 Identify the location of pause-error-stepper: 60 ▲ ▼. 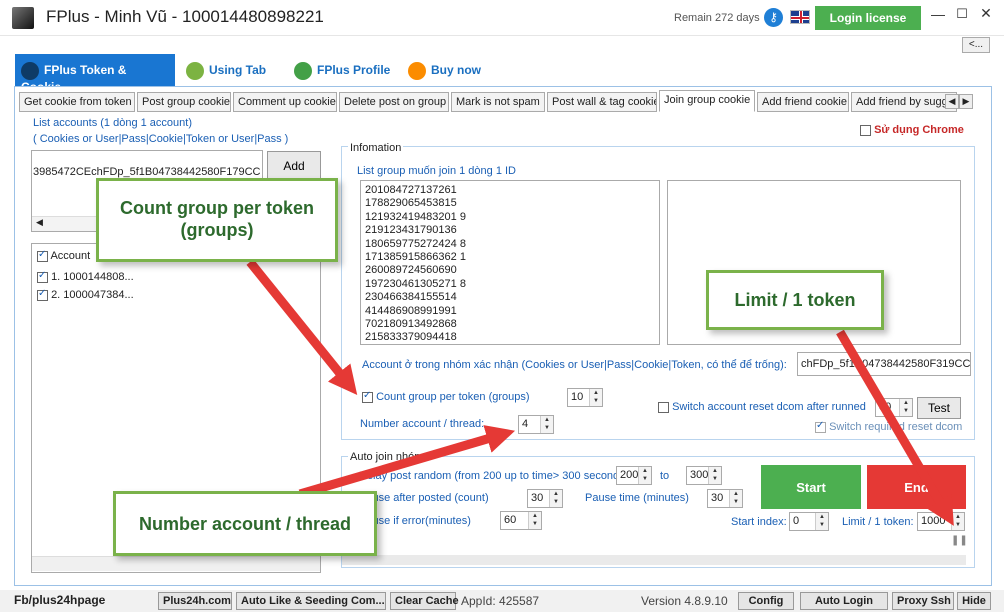
(521, 520).